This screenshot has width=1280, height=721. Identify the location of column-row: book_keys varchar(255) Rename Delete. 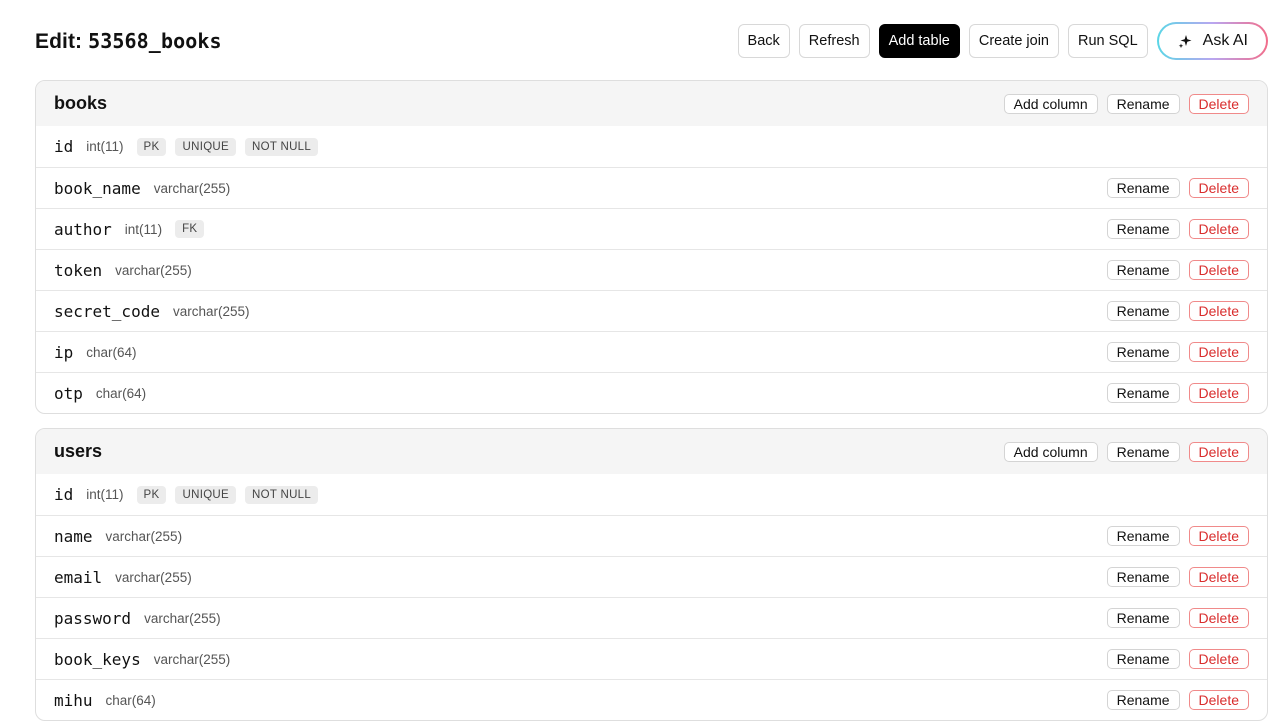
(651, 658).